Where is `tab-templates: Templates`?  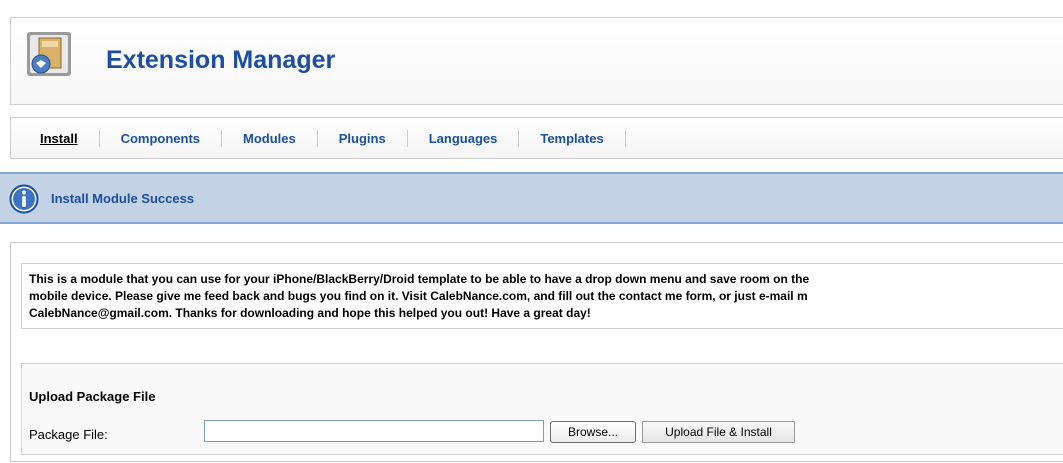
tab-templates: Templates is located at coordinates (572, 138).